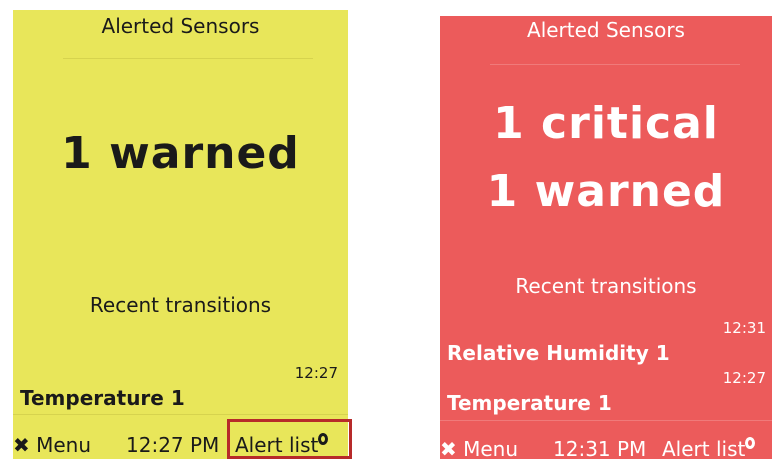 The height and width of the screenshot is (459, 772). I want to click on alert-list-highlight, so click(289, 439).